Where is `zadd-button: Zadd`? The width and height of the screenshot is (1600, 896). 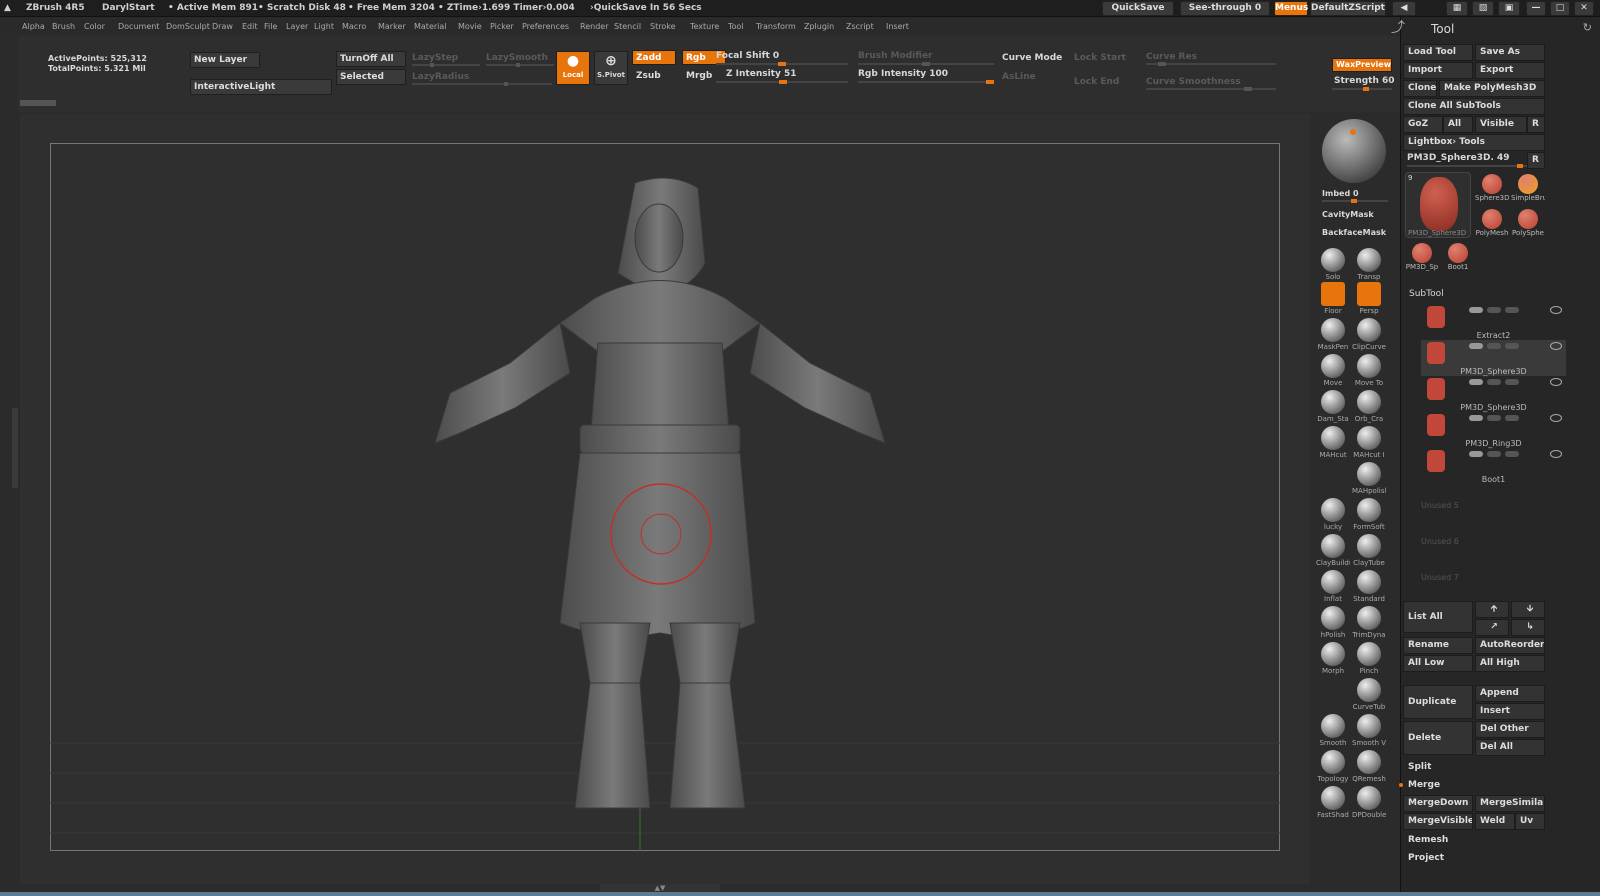
zadd-button: Zadd is located at coordinates (654, 57).